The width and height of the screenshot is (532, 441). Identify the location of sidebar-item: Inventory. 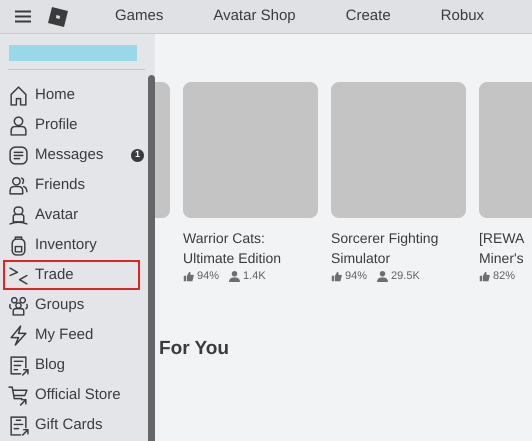
(71, 245).